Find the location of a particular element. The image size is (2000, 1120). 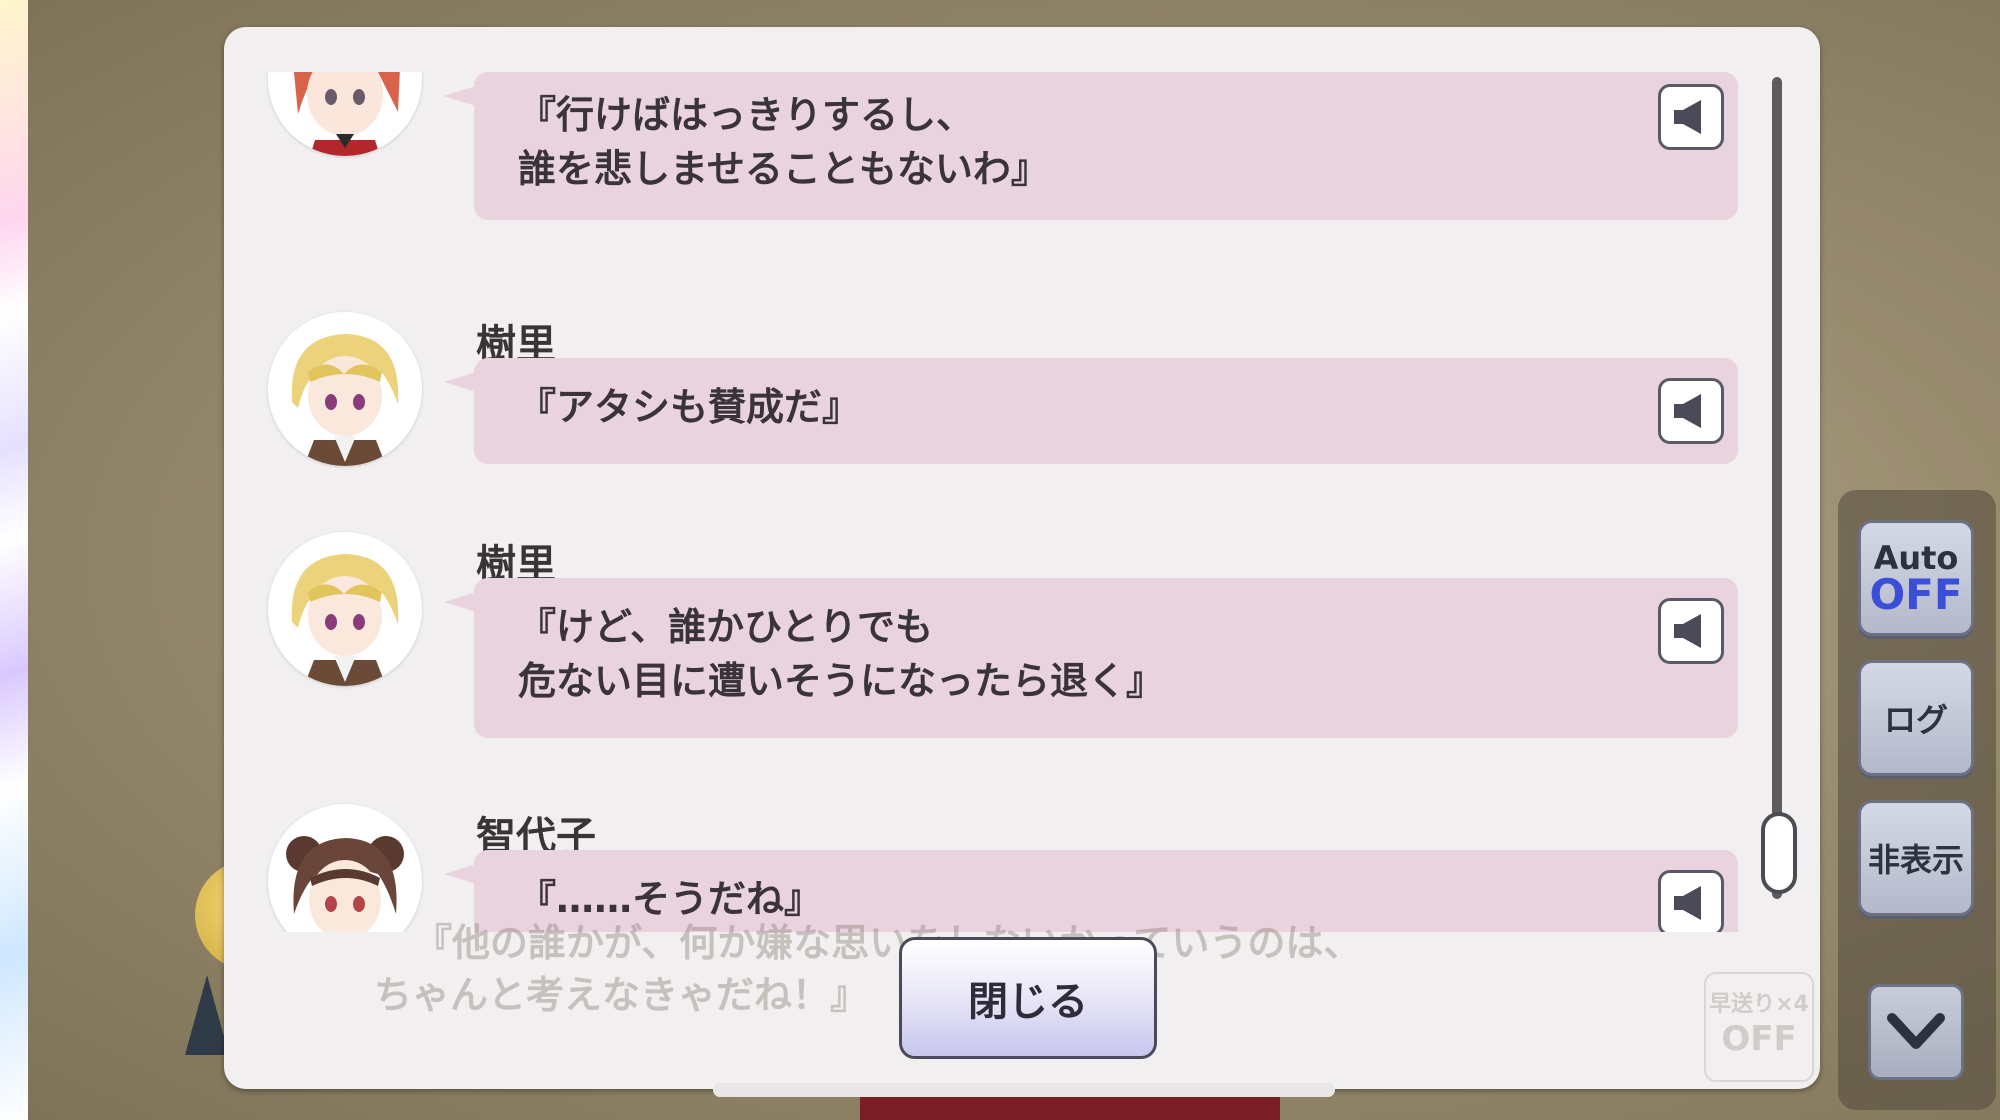

dialogue-bubble: 『けど、誰かひとりでも 危ない目に遭いそうになったら退く』 is located at coordinates (1091, 658).